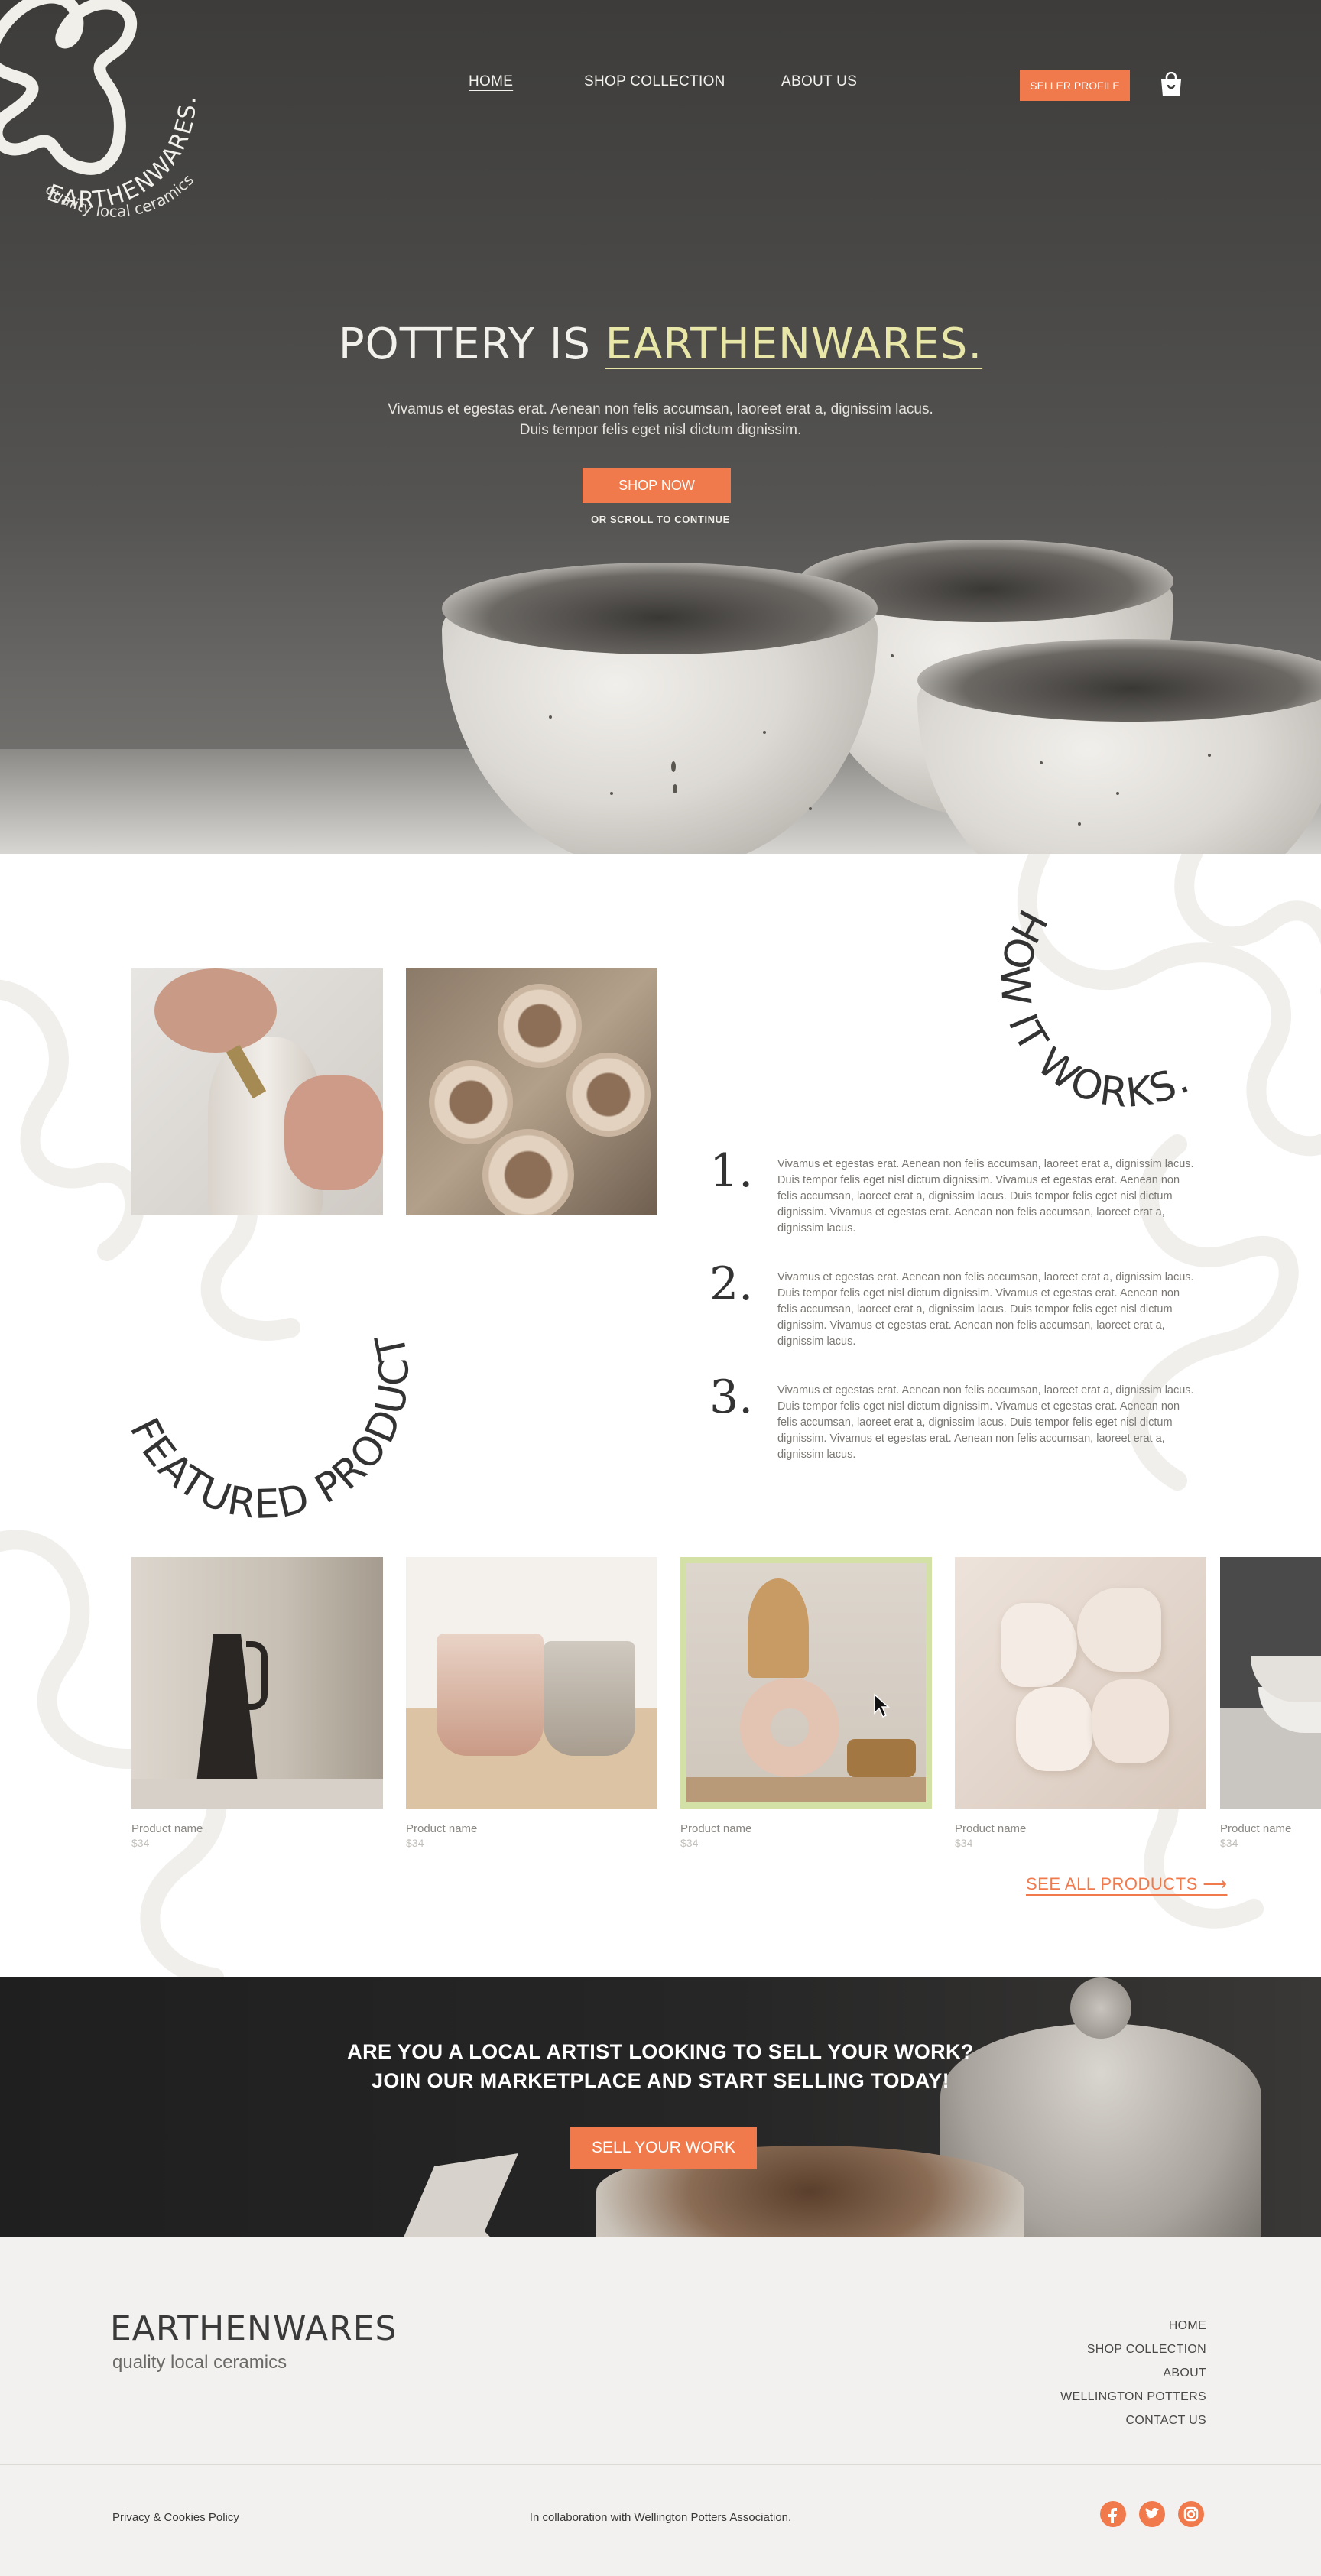 Image resolution: width=1321 pixels, height=2576 pixels. I want to click on svg-text: HOW IT WORKS., so click(1094, 1010).